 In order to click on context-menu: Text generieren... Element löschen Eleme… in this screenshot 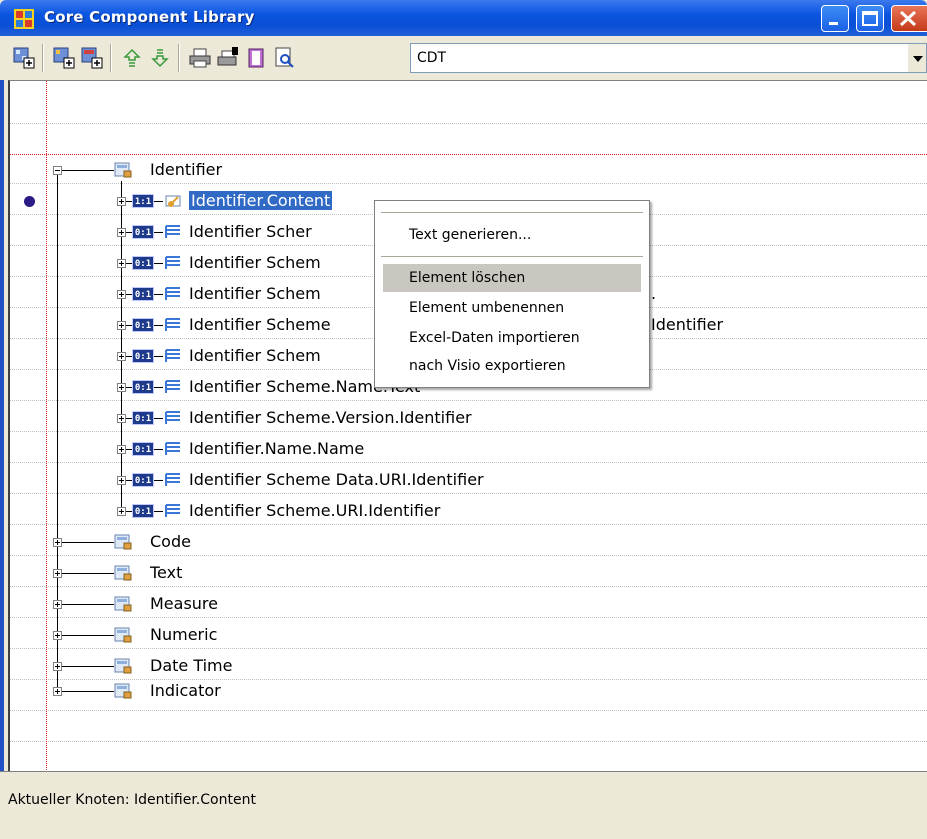, I will do `click(512, 294)`.